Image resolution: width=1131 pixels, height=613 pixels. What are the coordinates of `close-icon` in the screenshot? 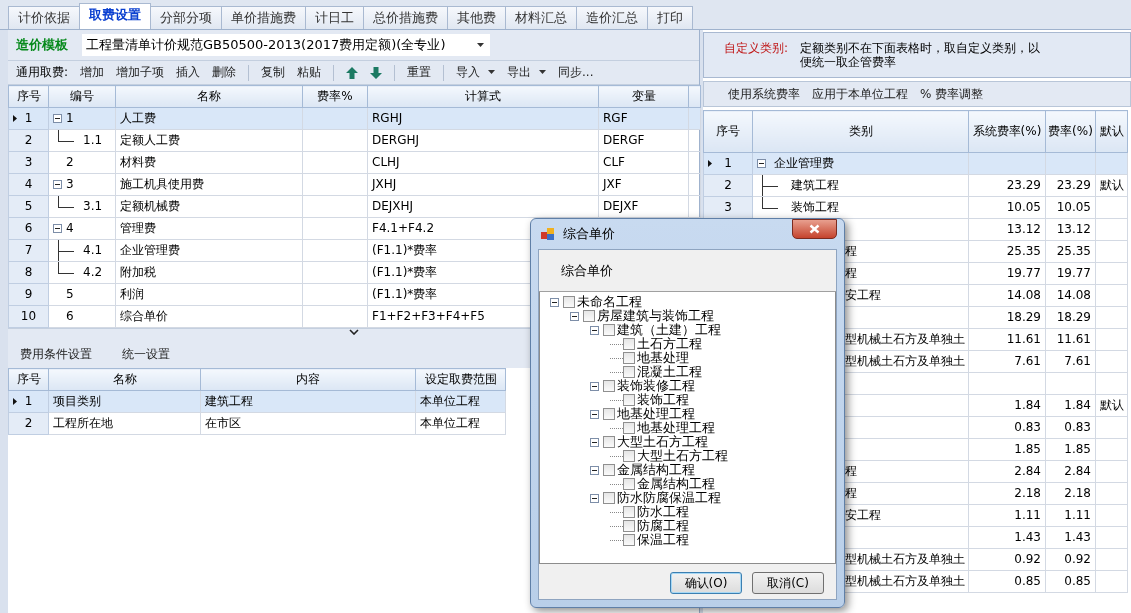 It's located at (814, 229).